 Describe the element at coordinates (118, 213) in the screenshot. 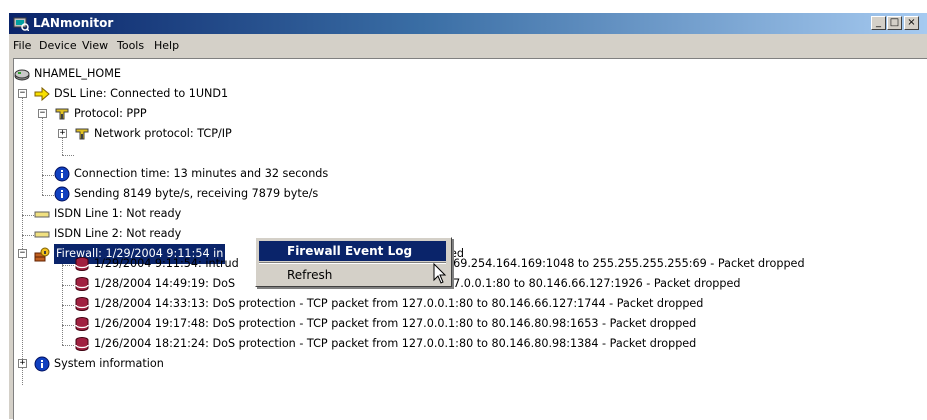

I see `tree-item-label: ISDN Line 1: Not ready` at that location.